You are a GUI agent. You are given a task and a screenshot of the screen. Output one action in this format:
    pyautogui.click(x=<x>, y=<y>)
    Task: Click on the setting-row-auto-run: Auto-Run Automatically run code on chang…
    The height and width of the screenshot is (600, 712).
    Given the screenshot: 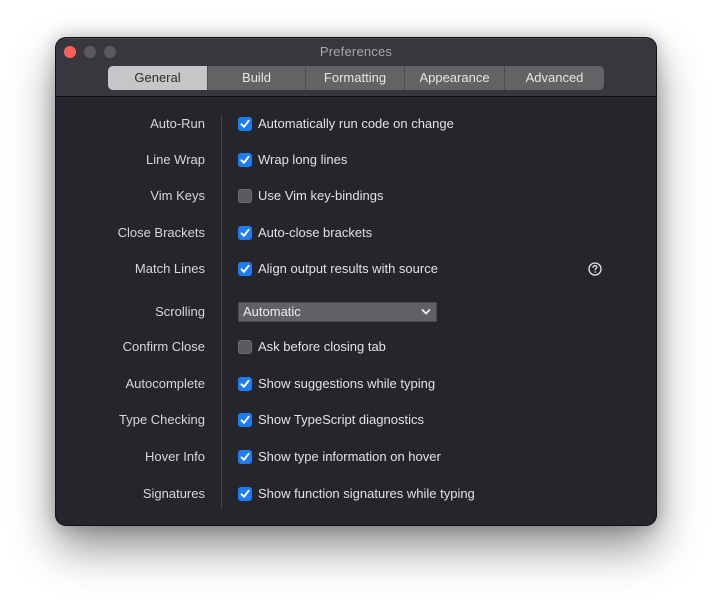 What is the action you would take?
    pyautogui.click(x=356, y=124)
    